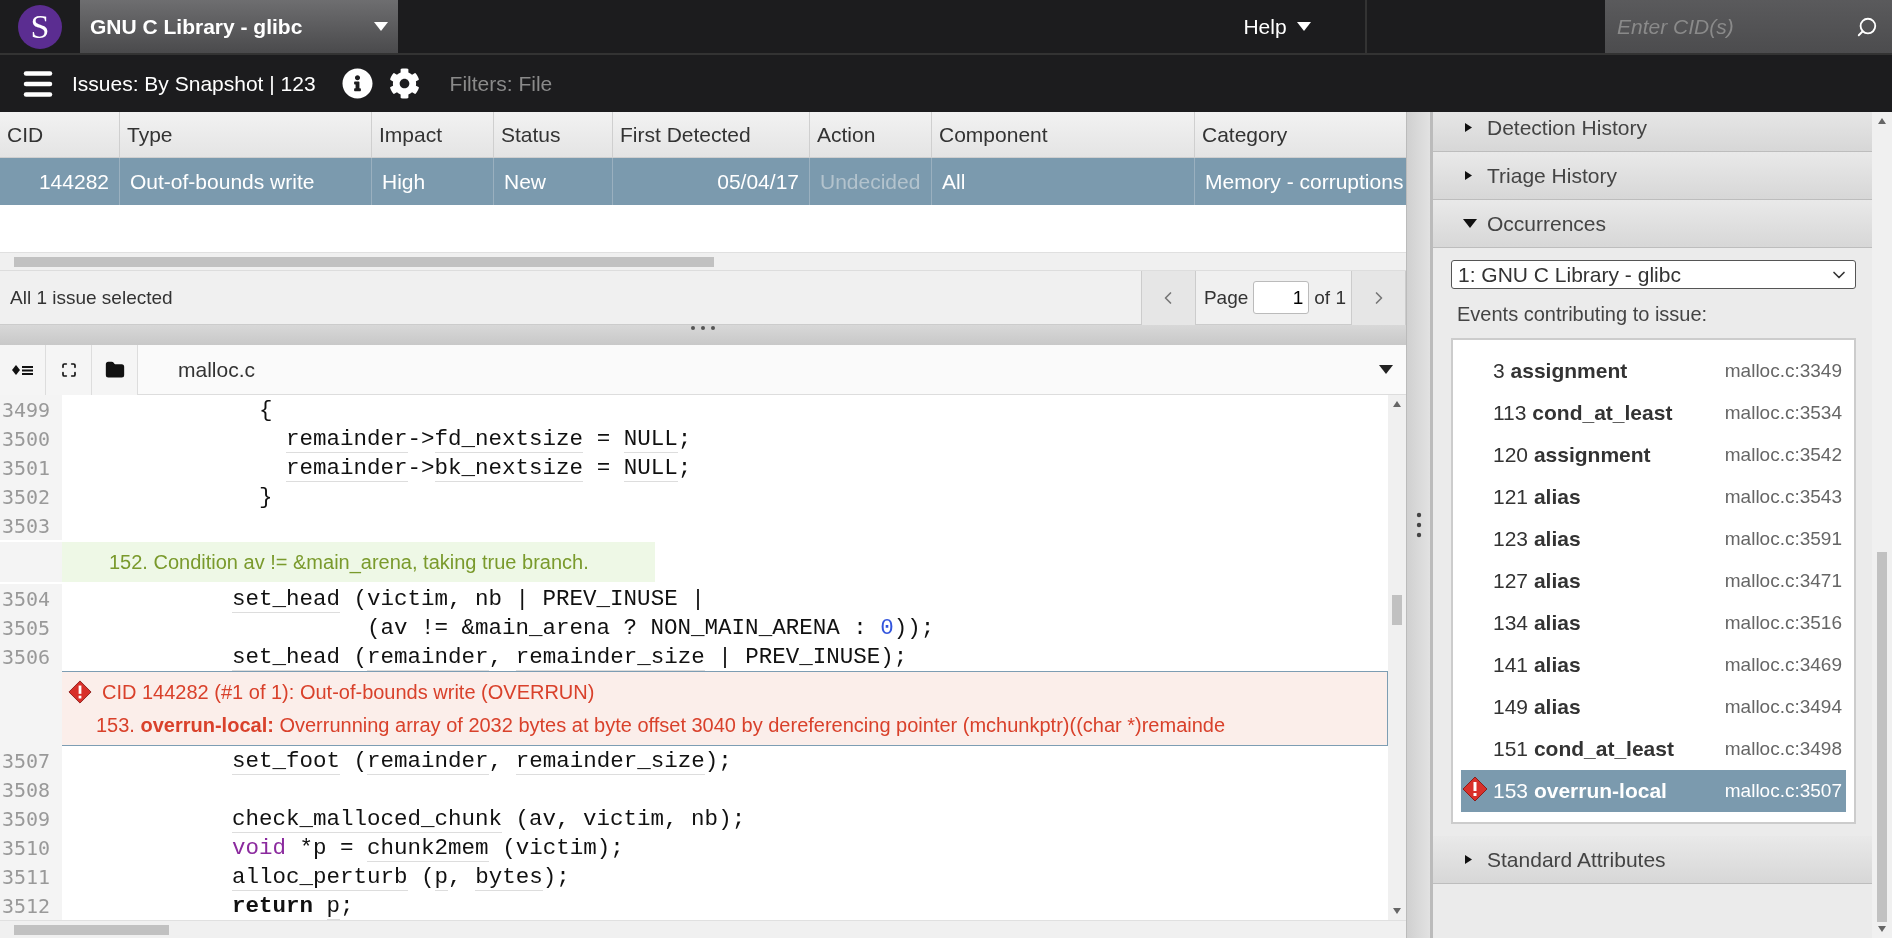 This screenshot has width=1892, height=938. I want to click on code-line: }, so click(265, 496).